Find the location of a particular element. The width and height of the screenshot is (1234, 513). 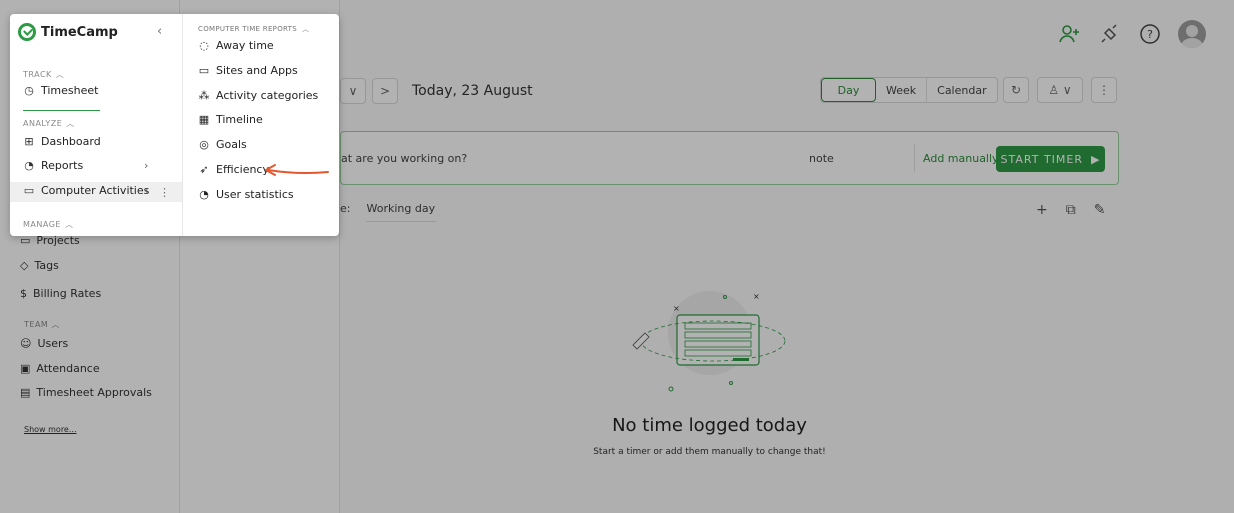

submenu-item-activity-categories: ⁂ Activity categories is located at coordinates (258, 95).